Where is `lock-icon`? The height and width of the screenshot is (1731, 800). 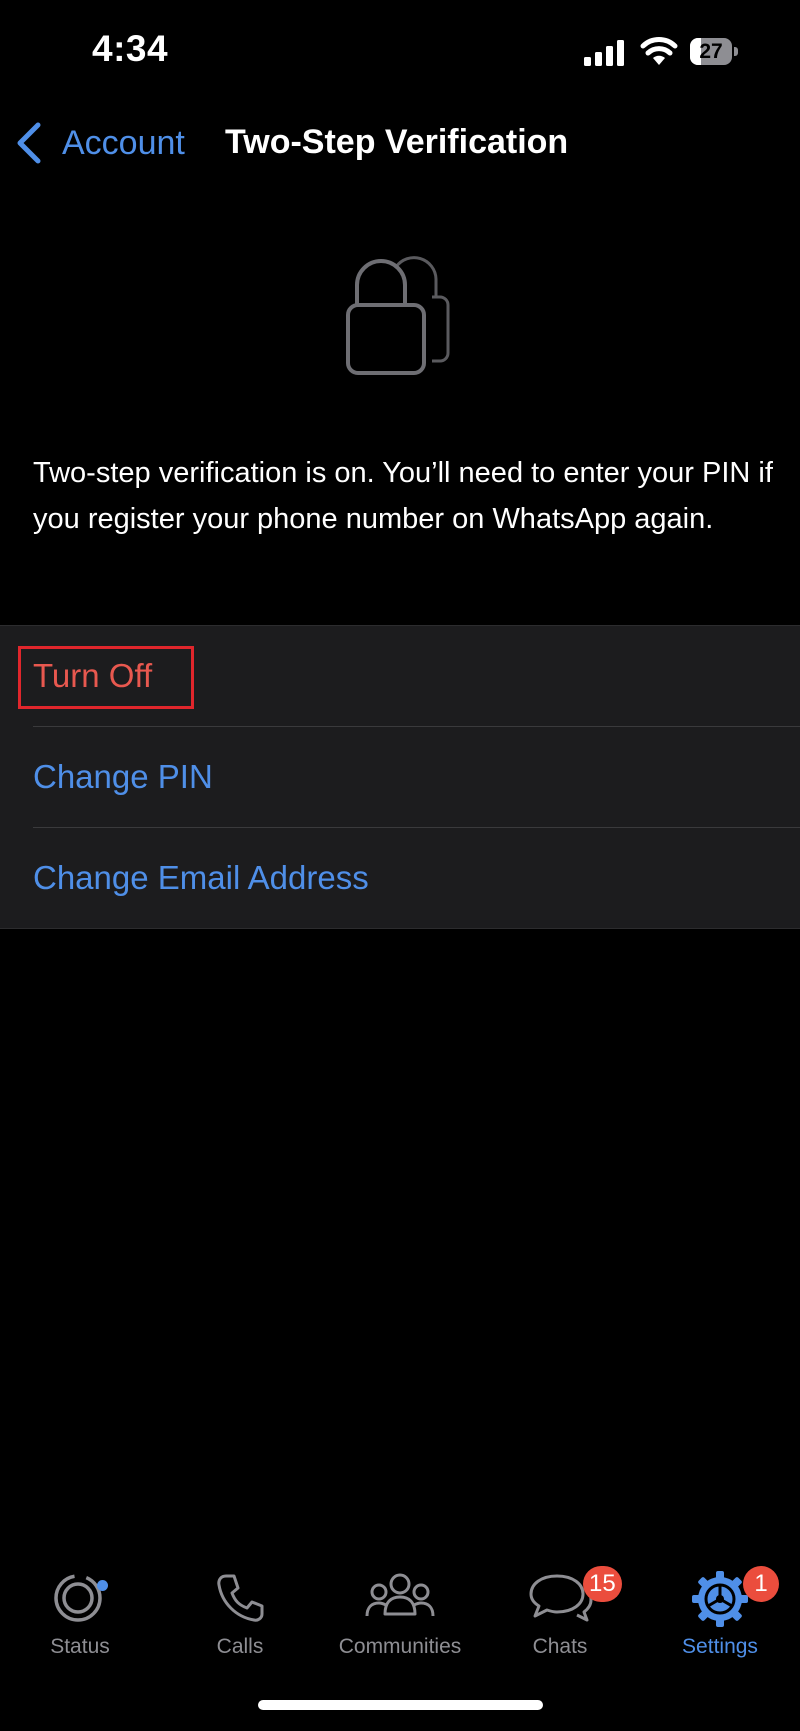 lock-icon is located at coordinates (398, 315).